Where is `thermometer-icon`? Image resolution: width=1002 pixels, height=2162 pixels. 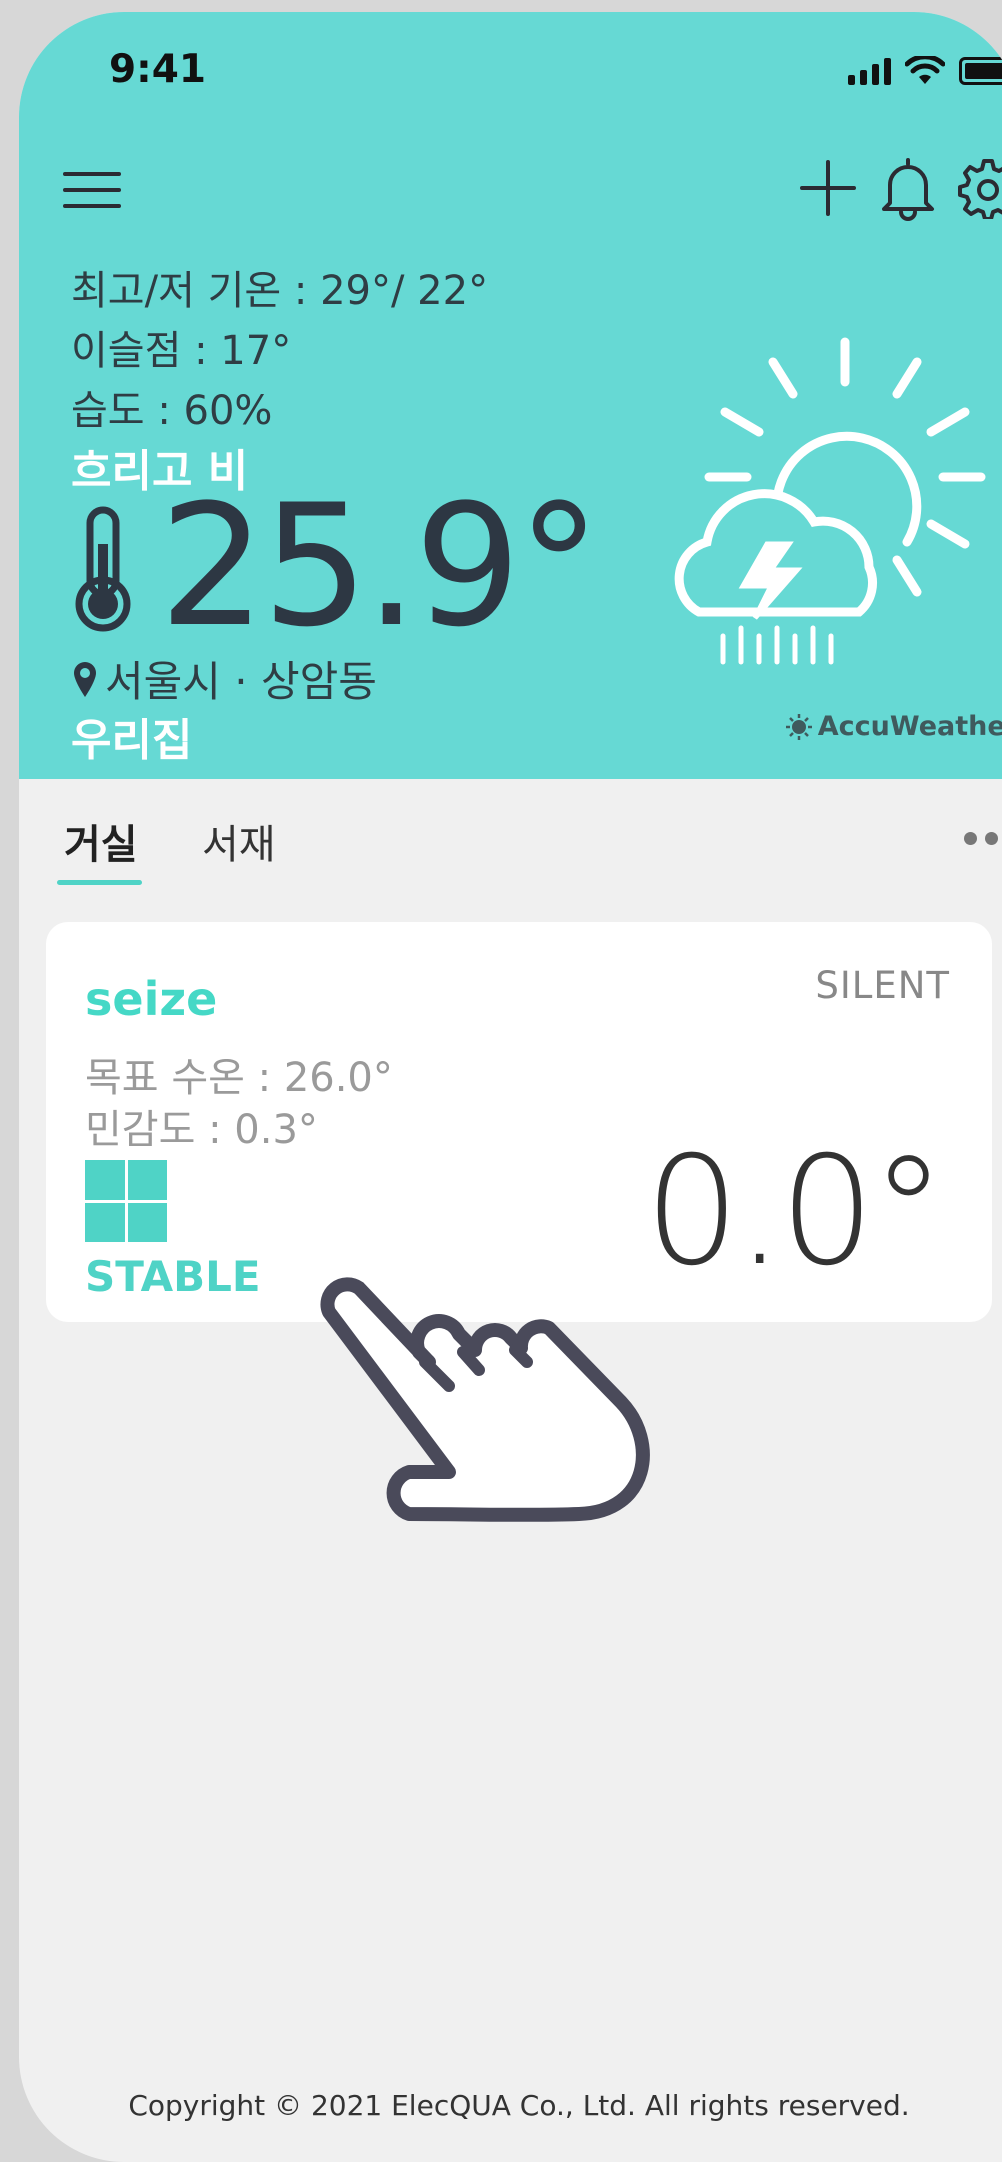
thermometer-icon is located at coordinates (103, 571).